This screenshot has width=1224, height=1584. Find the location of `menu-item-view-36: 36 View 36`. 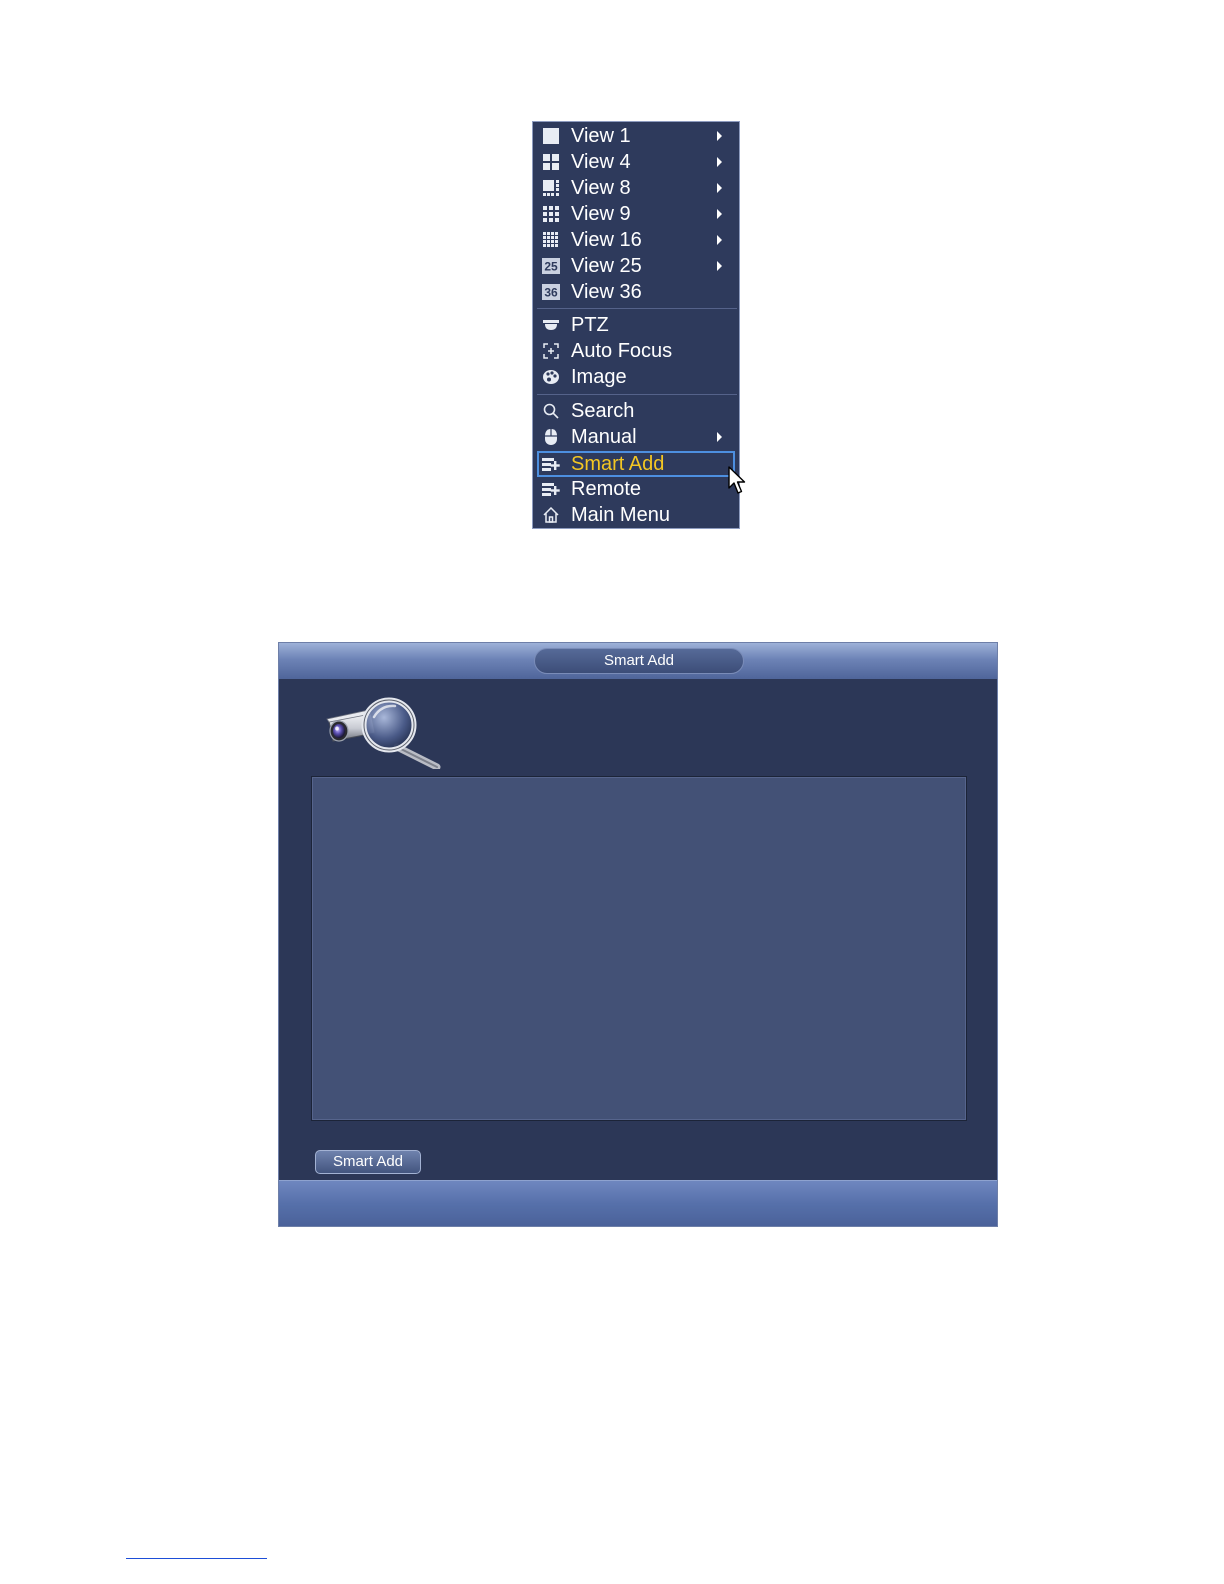

menu-item-view-36: 36 View 36 is located at coordinates (636, 292).